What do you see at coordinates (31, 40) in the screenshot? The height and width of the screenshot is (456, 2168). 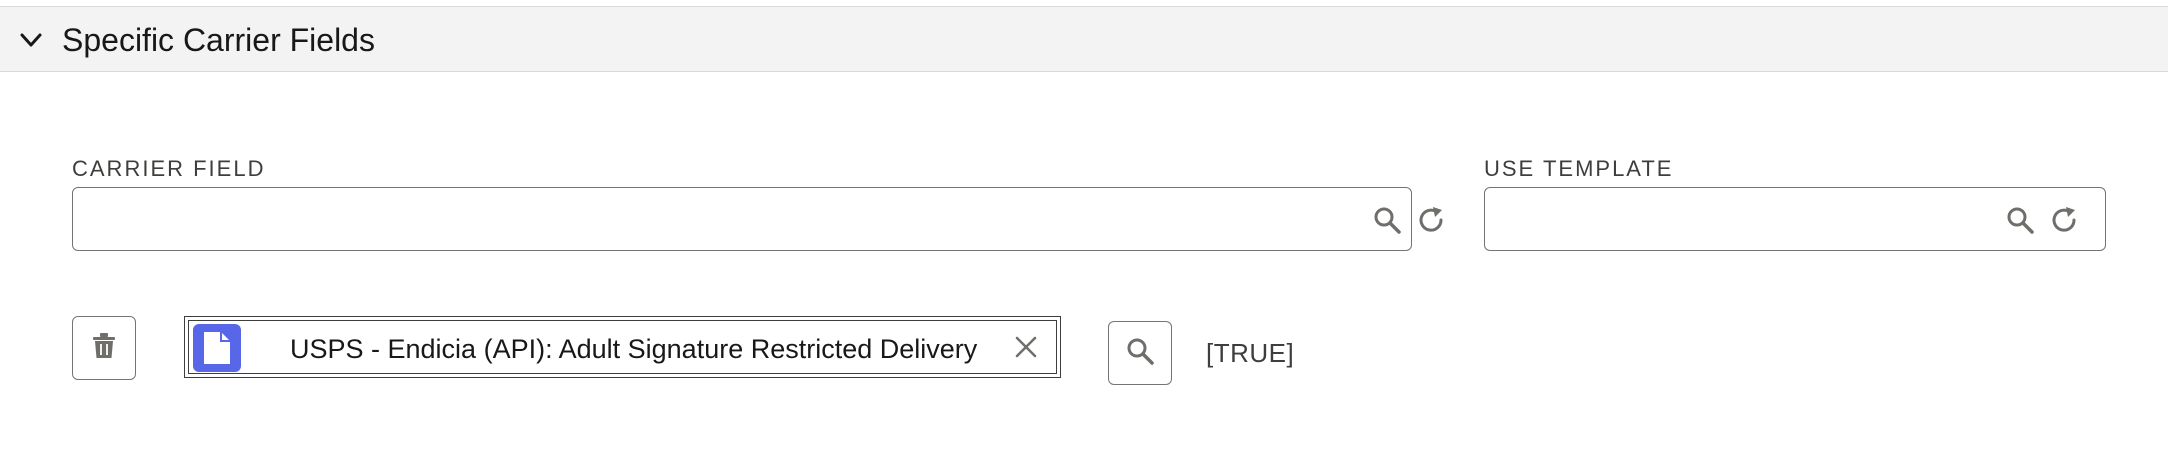 I see `chevron-down-icon` at bounding box center [31, 40].